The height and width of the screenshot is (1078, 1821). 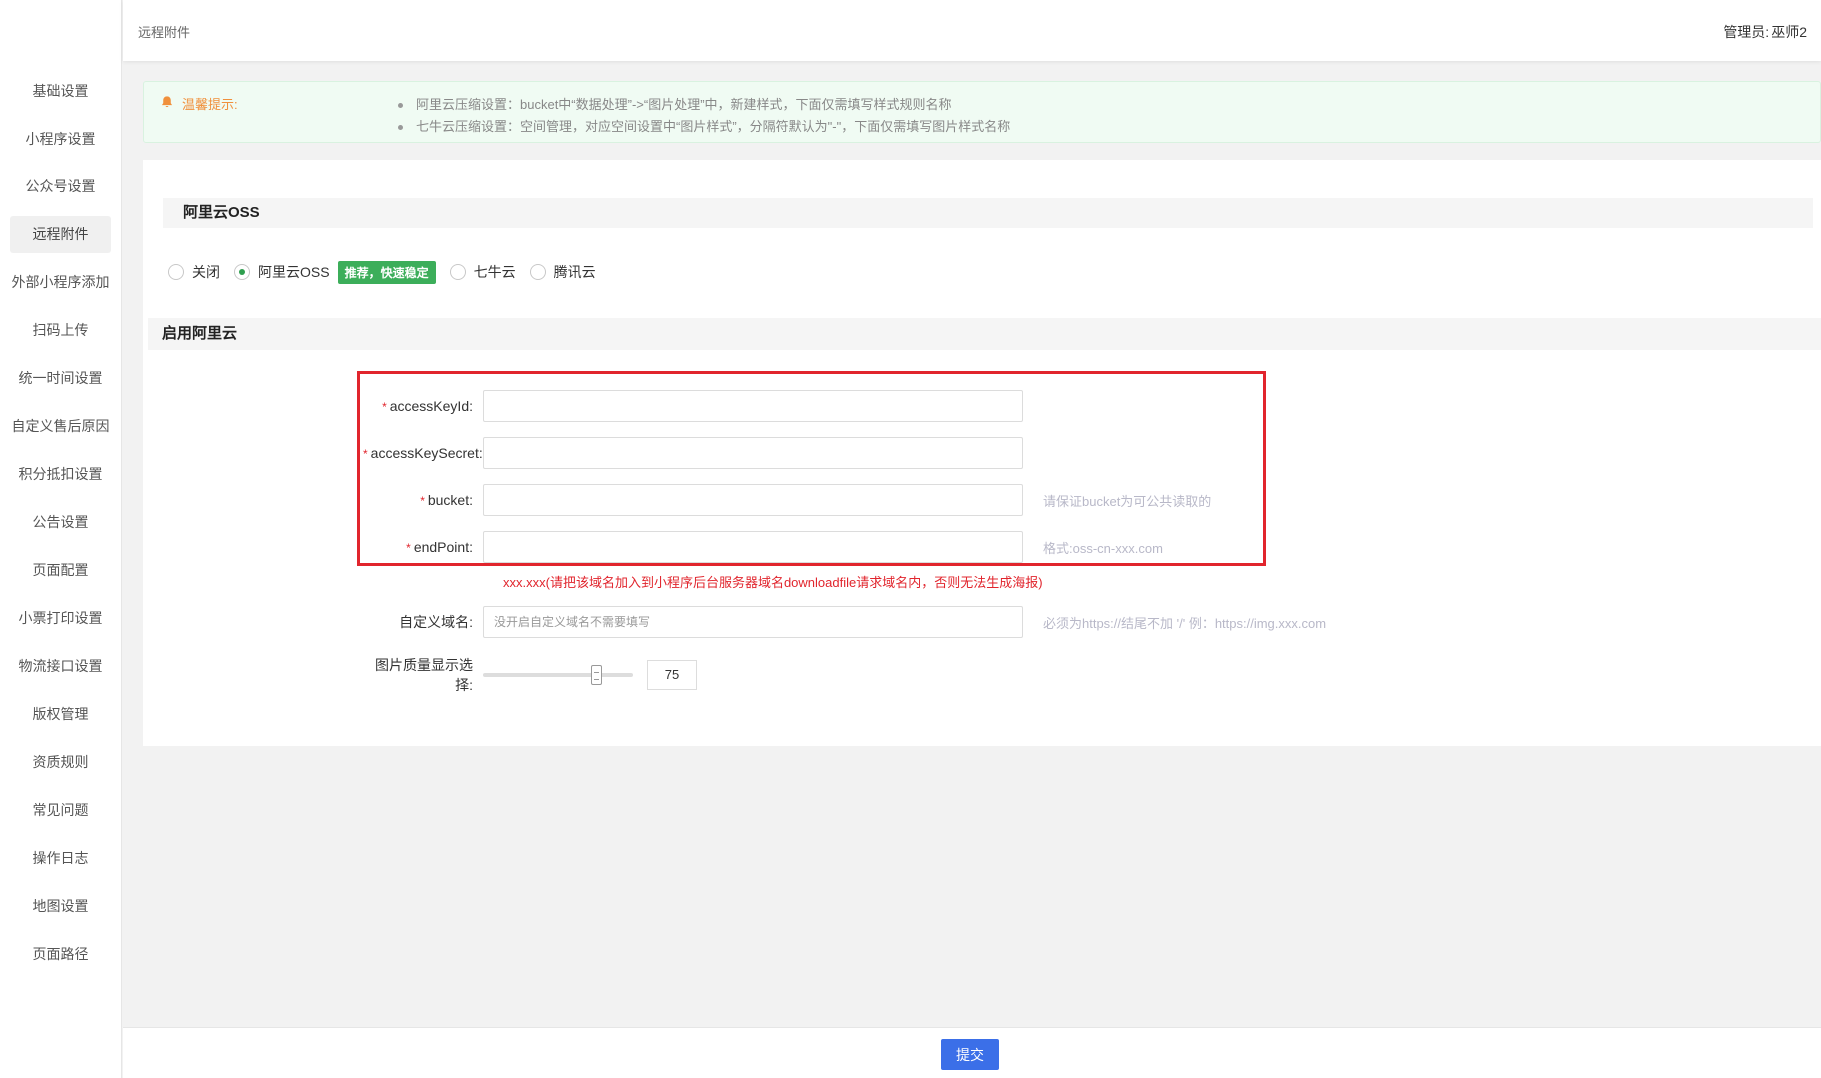 I want to click on admin-info: 管理员: 巫师2, so click(x=1764, y=32).